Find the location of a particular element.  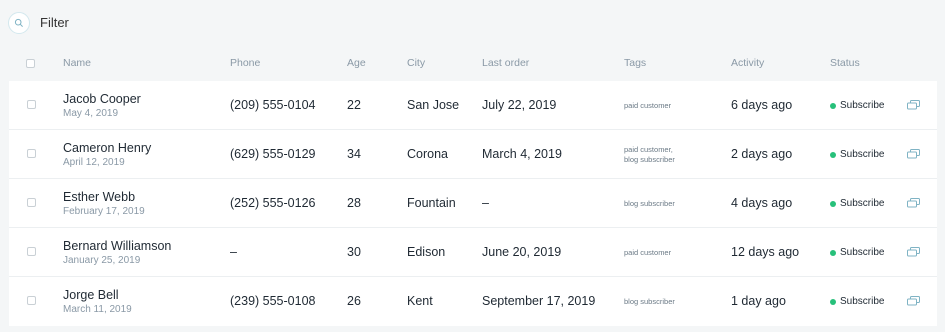

customer-age: 30 is located at coordinates (354, 252).